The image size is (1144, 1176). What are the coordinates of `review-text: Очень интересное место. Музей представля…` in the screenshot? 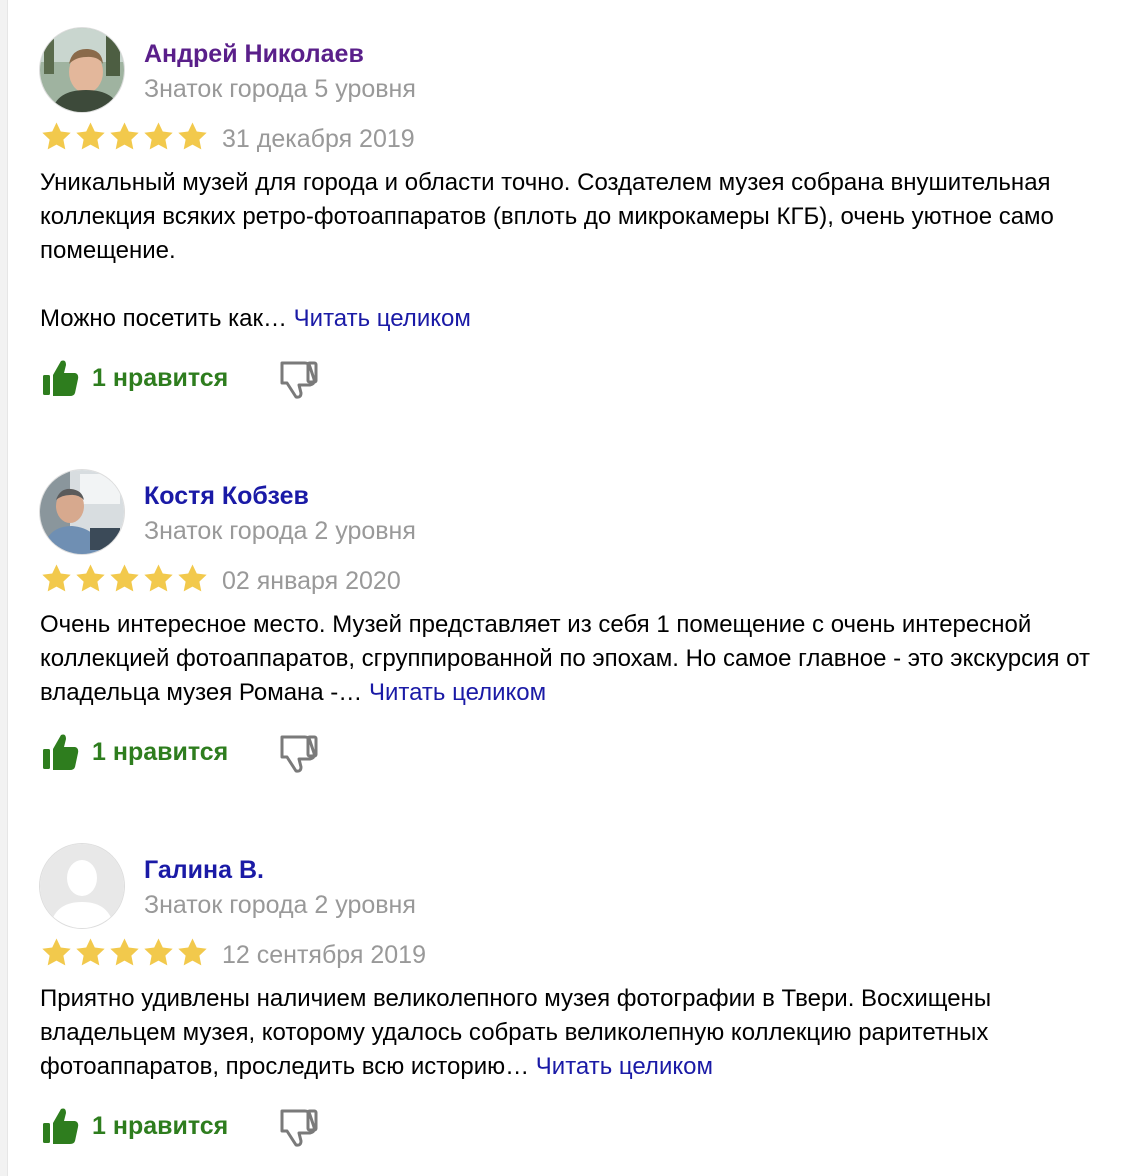 It's located at (577, 659).